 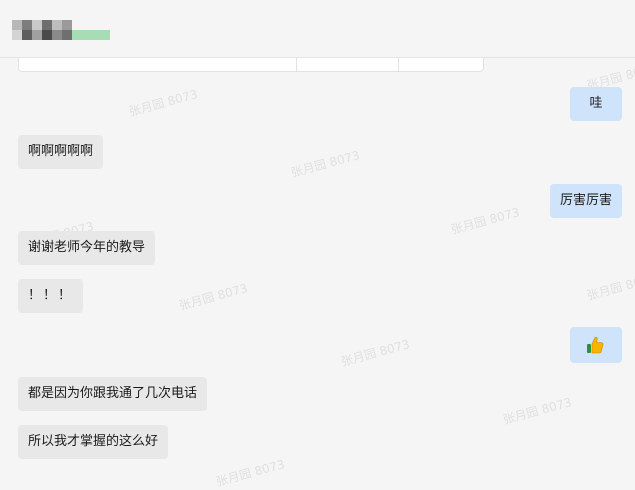 I want to click on message-text: 厉害厉害, so click(x=585, y=200).